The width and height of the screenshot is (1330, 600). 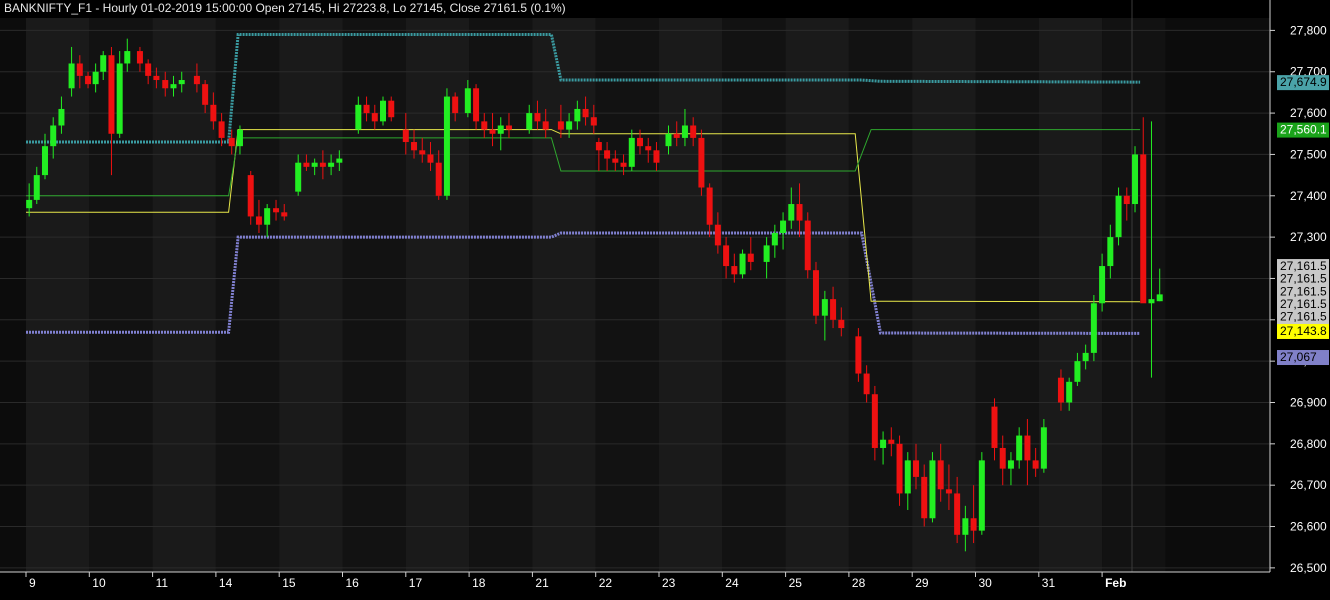 I want to click on time-tick-label: 15, so click(x=289, y=583).